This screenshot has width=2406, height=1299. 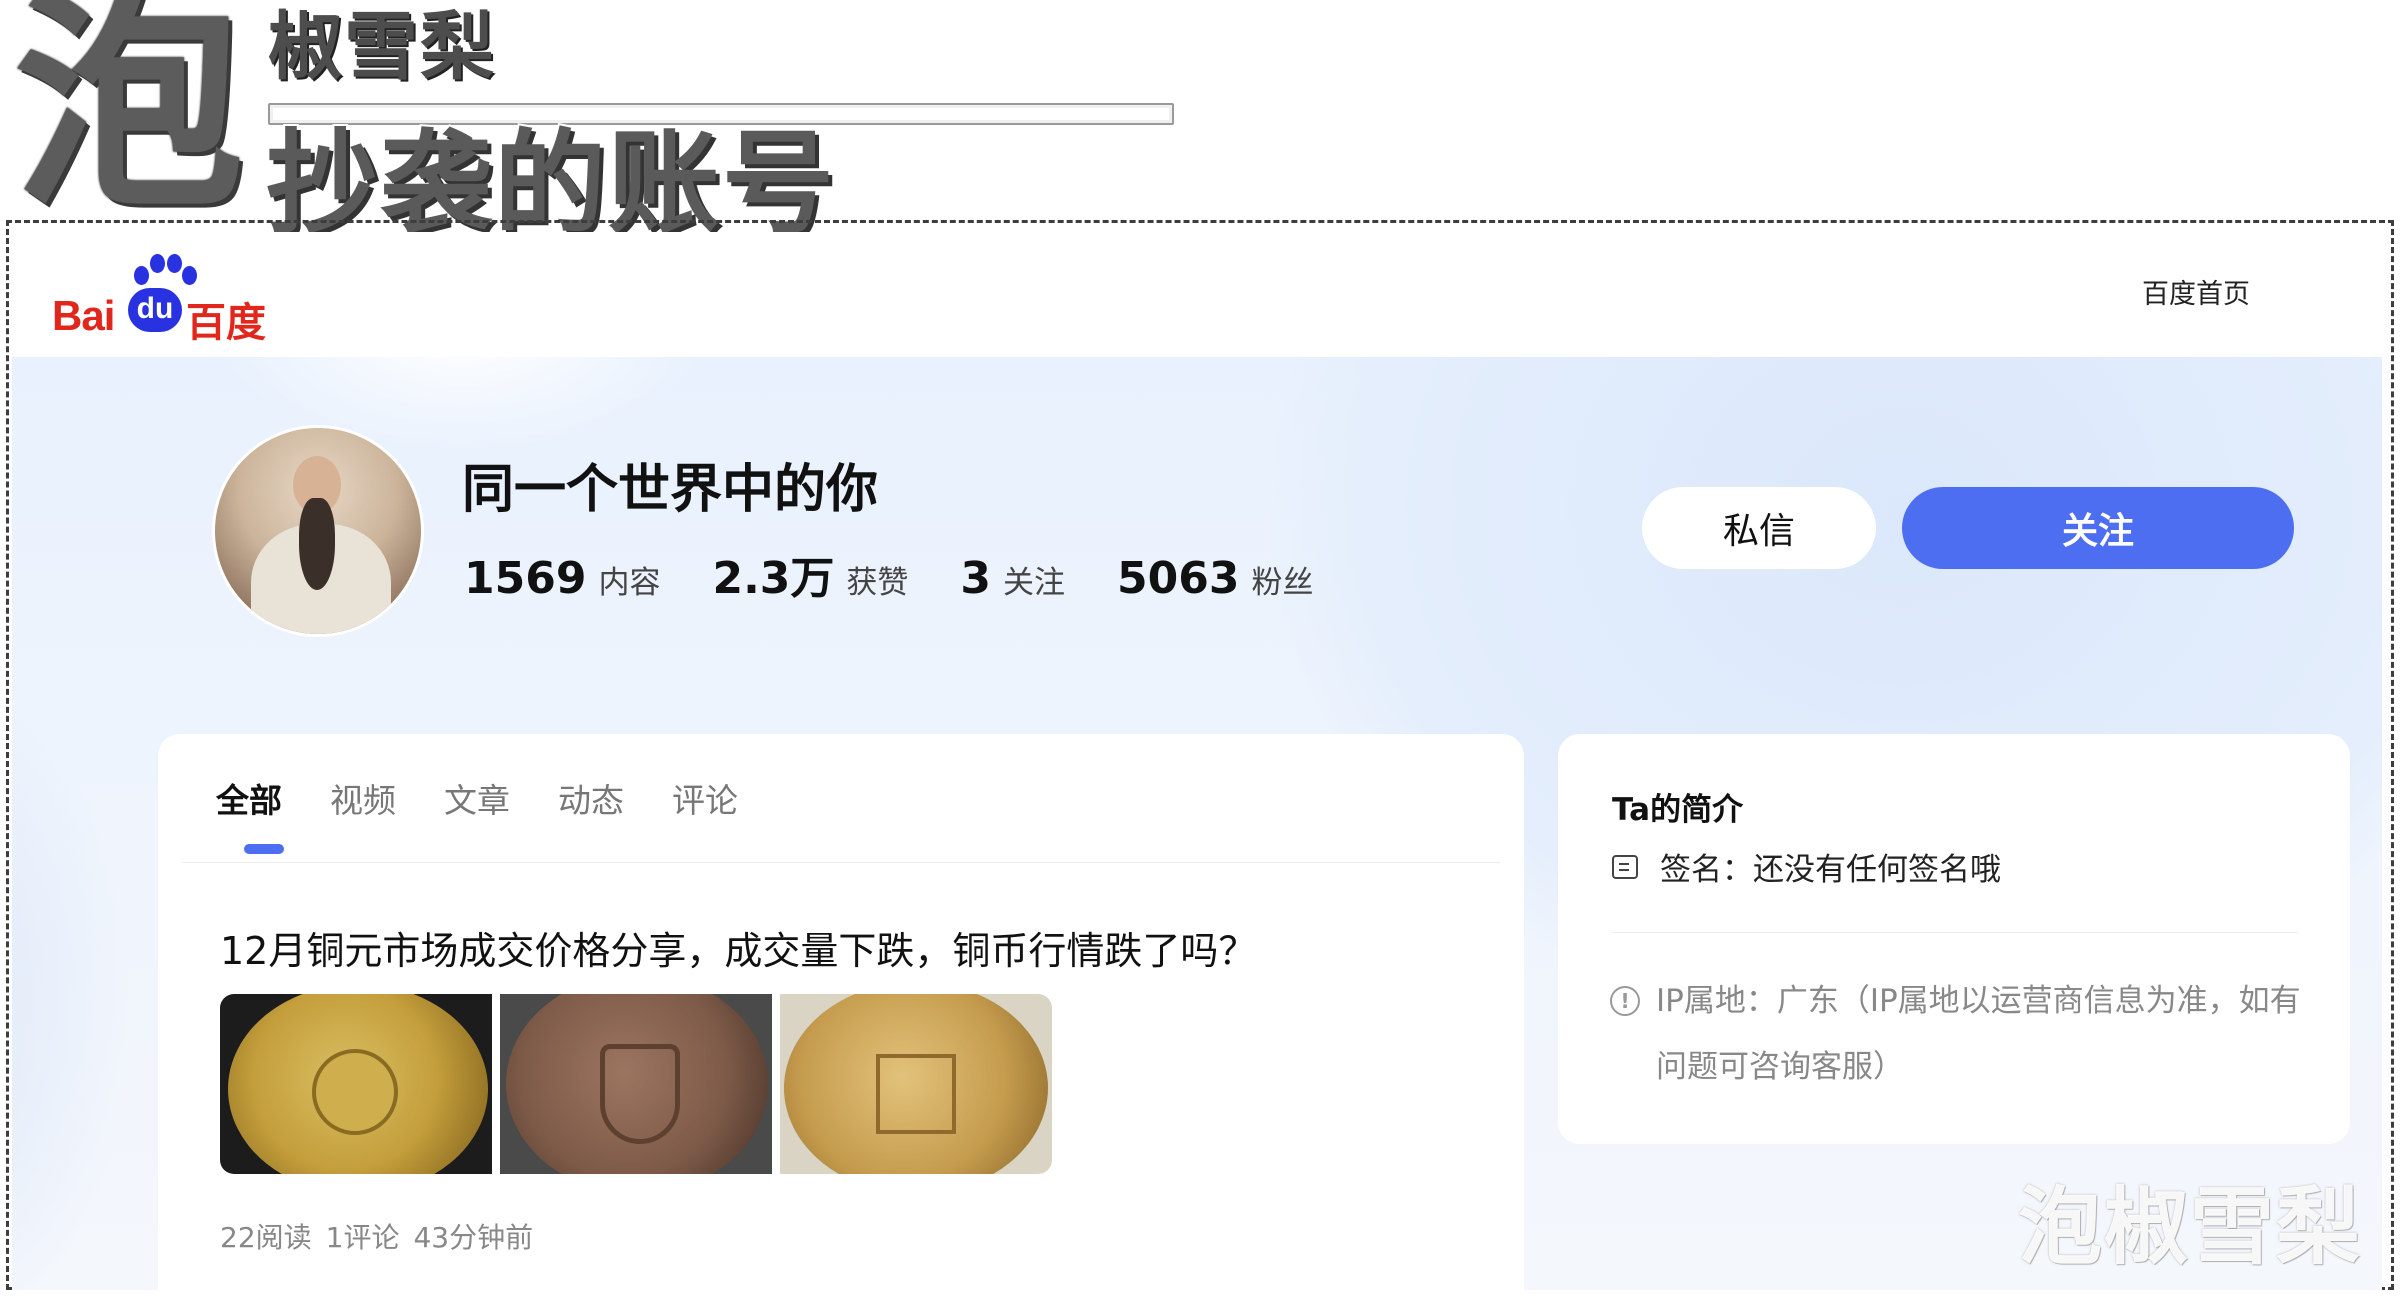 I want to click on intro-title: Ta的简介, so click(x=1678, y=810).